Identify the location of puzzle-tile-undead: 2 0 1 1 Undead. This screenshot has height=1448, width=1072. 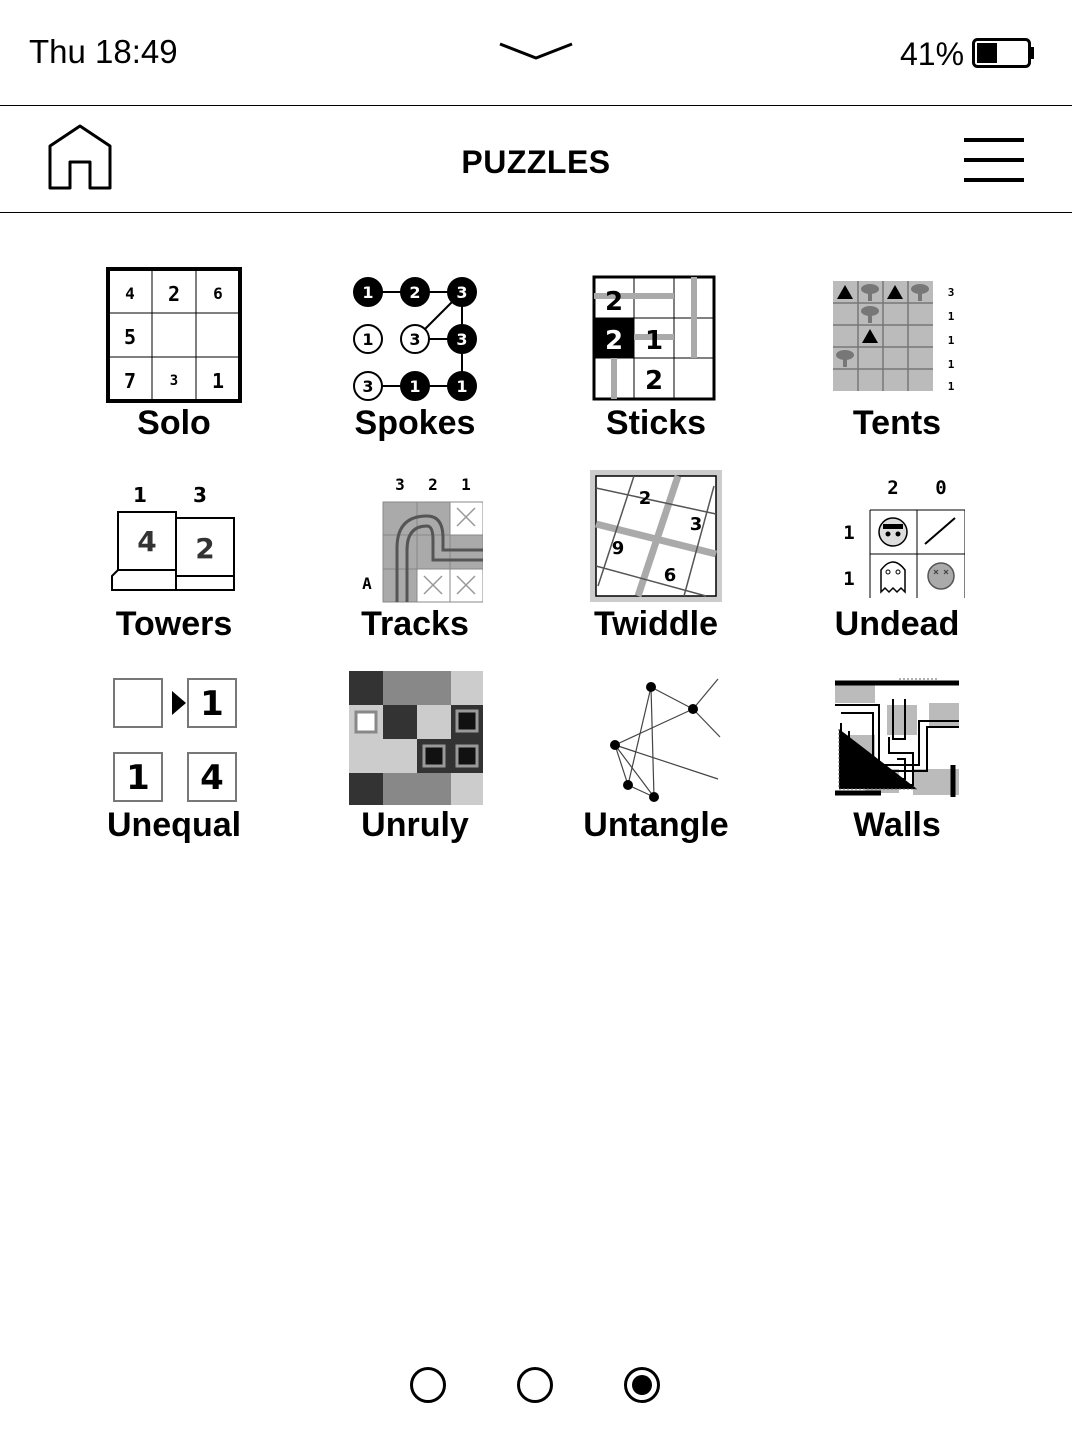
(897, 563).